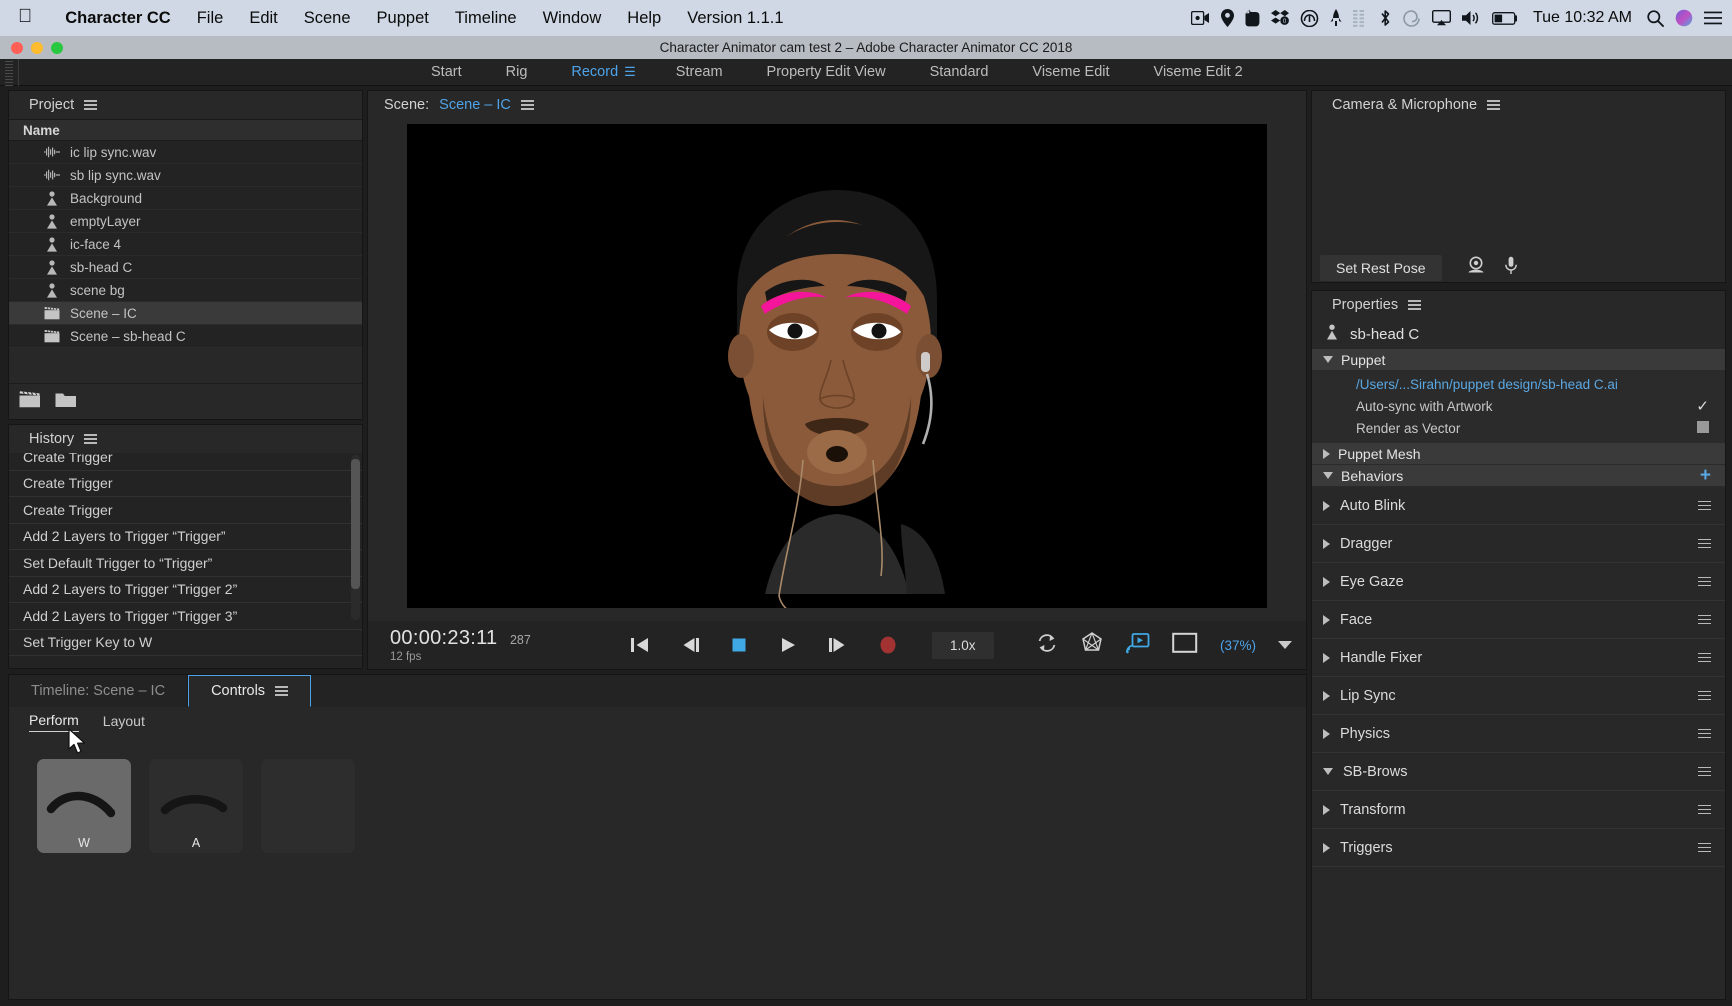 The width and height of the screenshot is (1732, 1006). Describe the element at coordinates (1336, 18) in the screenshot. I see `rocket-icon` at that location.